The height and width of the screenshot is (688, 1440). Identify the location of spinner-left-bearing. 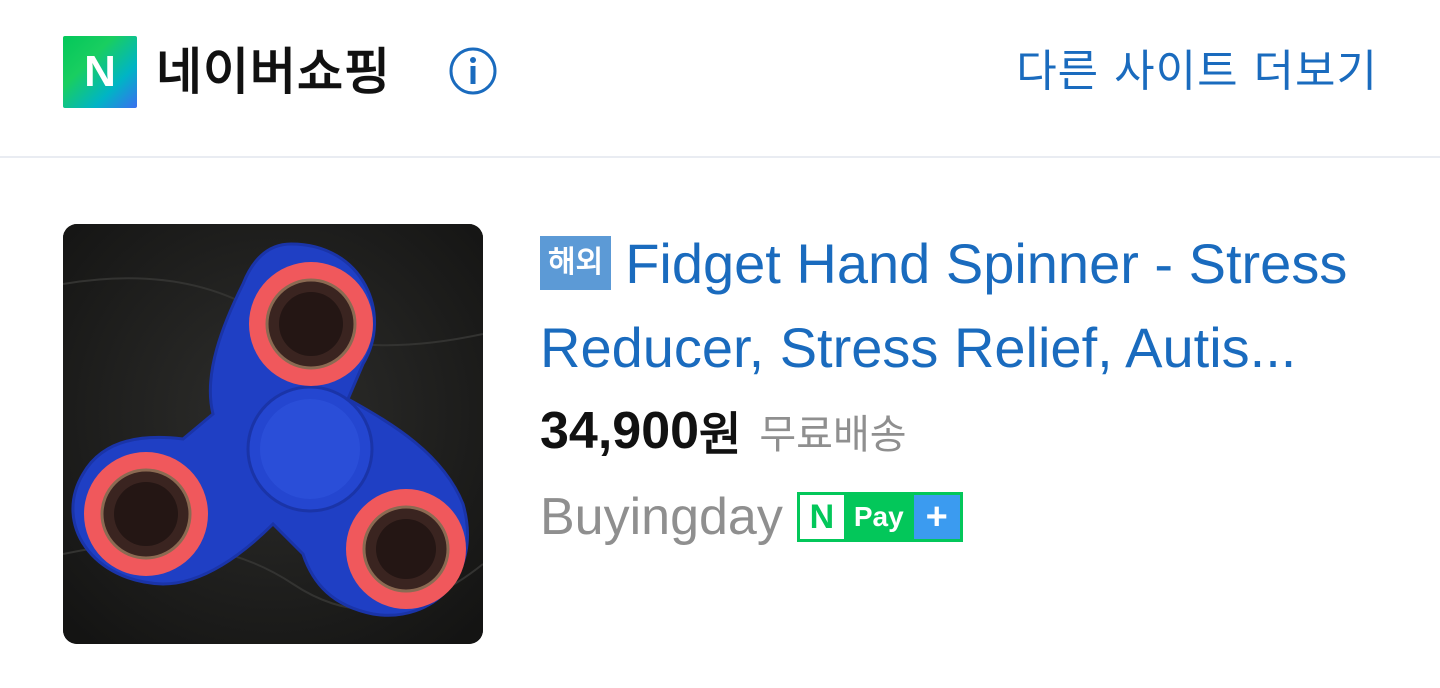
(146, 514).